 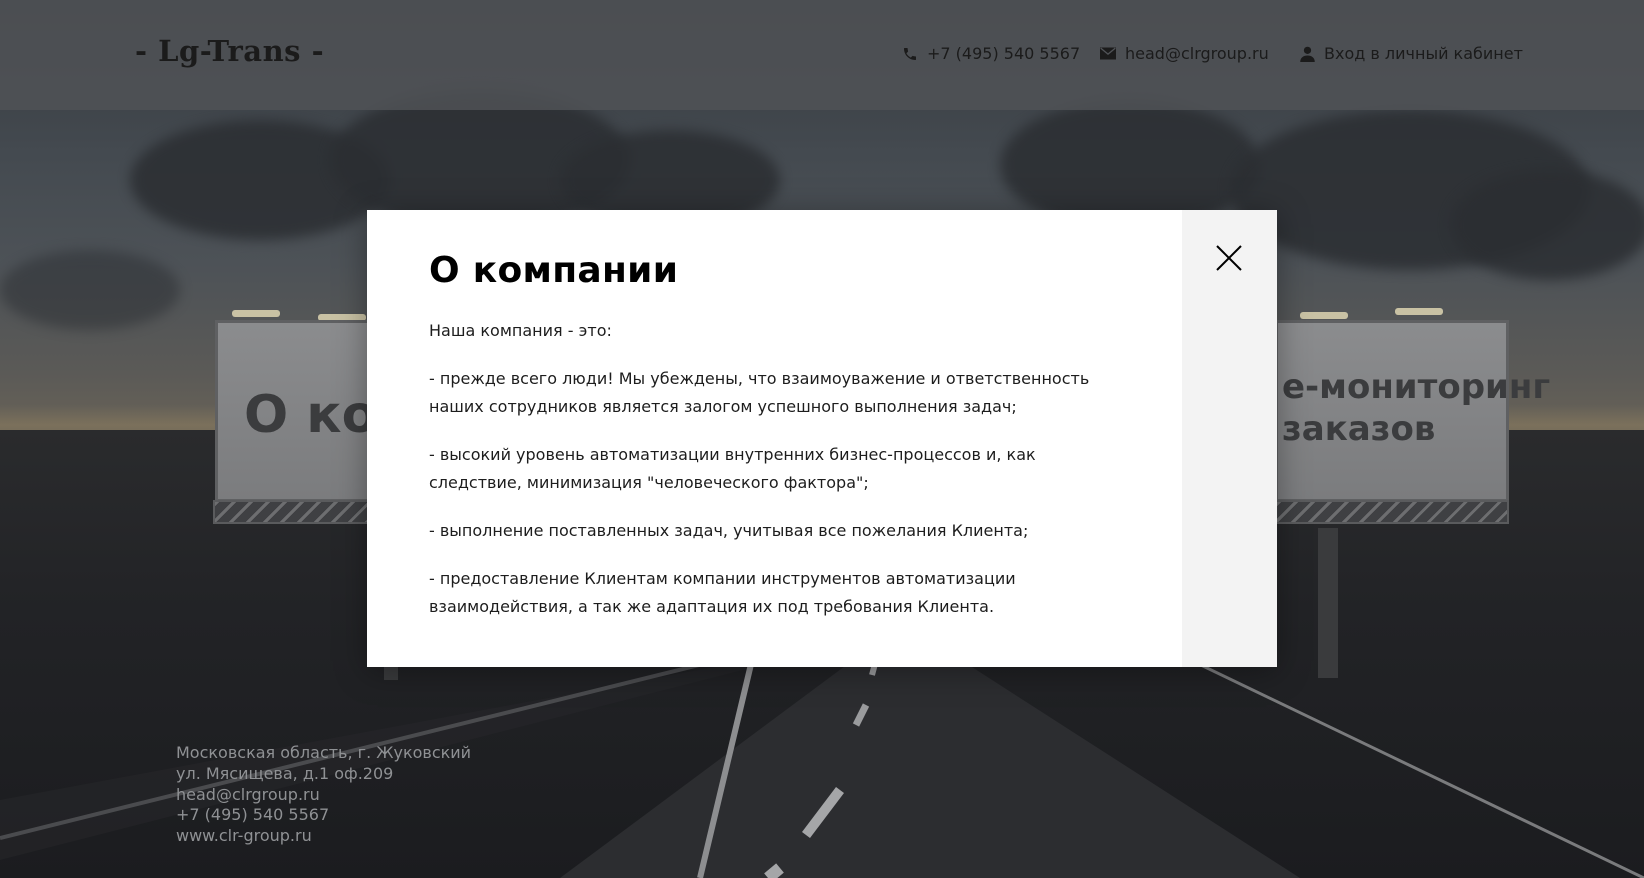 What do you see at coordinates (323, 815) in the screenshot?
I see `footer-phone: +7 (495) 540 5567` at bounding box center [323, 815].